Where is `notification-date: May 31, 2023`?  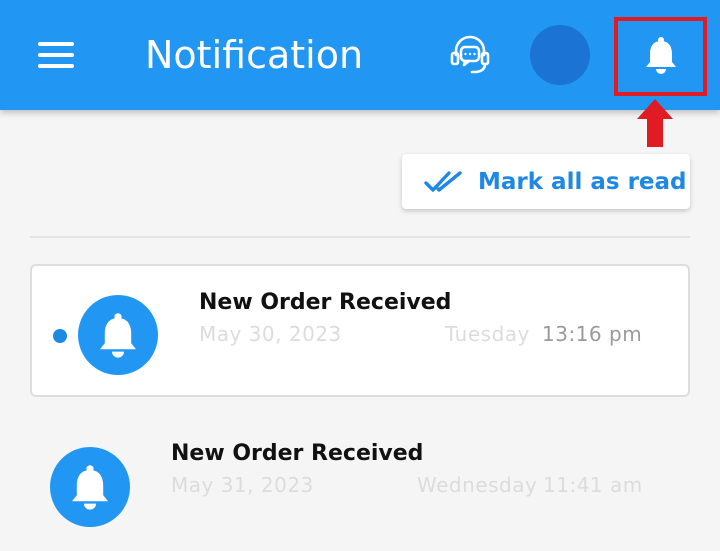 notification-date: May 31, 2023 is located at coordinates (242, 485).